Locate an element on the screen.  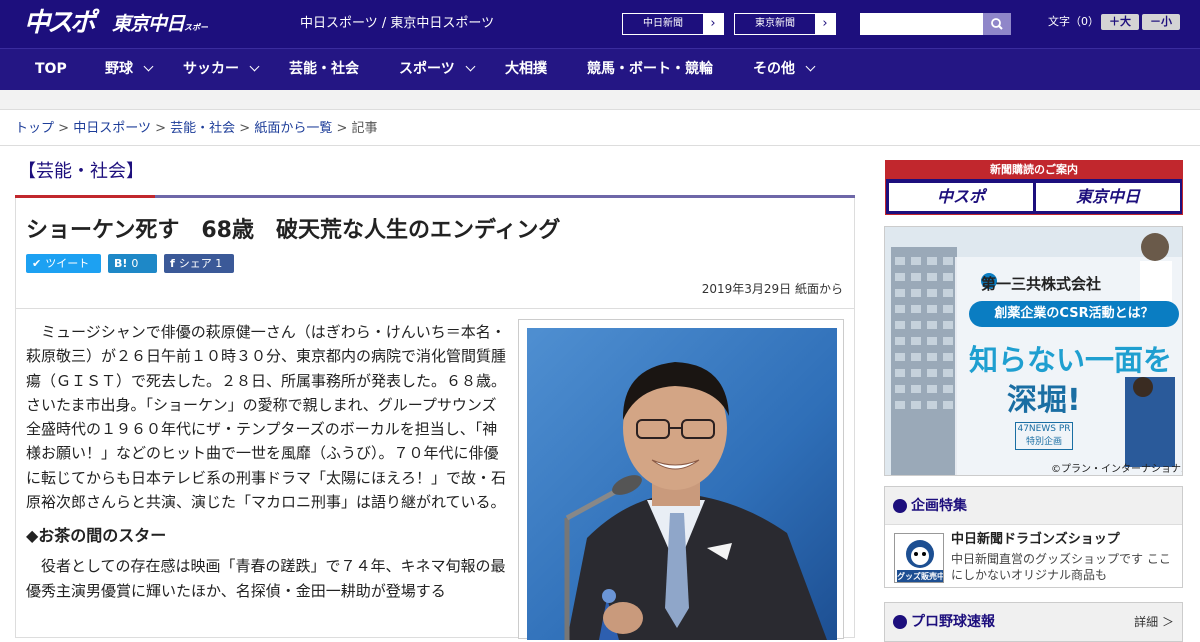
chunichi-link-button: 中日新聞 › is located at coordinates (673, 24).